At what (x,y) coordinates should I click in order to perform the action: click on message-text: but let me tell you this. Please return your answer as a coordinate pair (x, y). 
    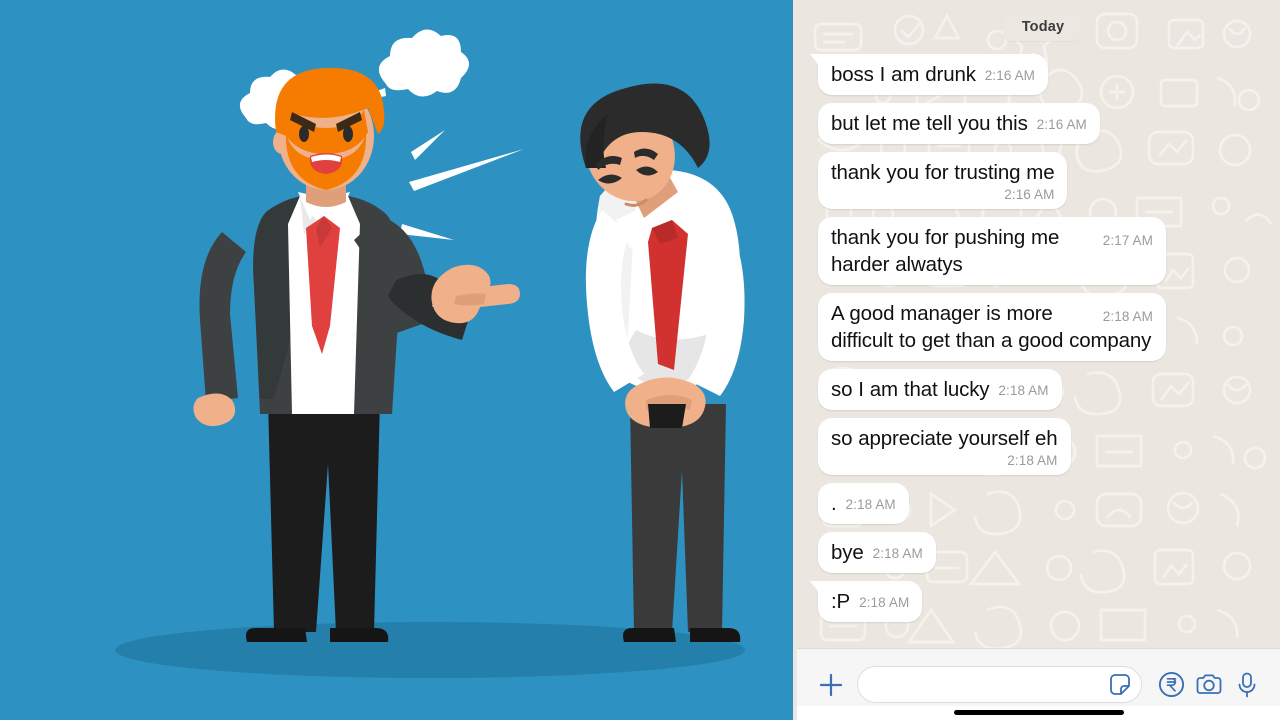
    Looking at the image, I should click on (929, 123).